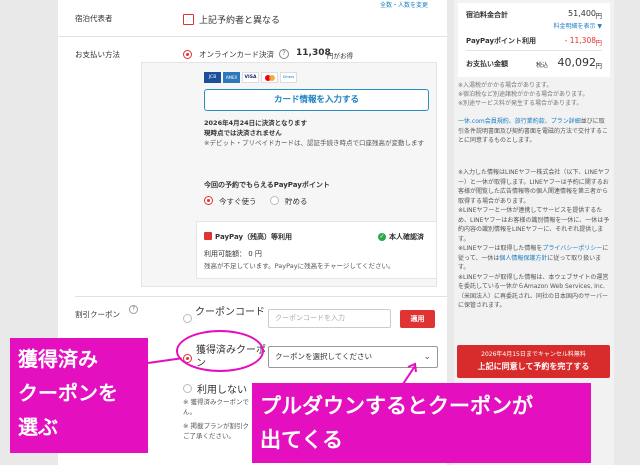  What do you see at coordinates (231, 77) in the screenshot?
I see `amex-icon: AMEX` at bounding box center [231, 77].